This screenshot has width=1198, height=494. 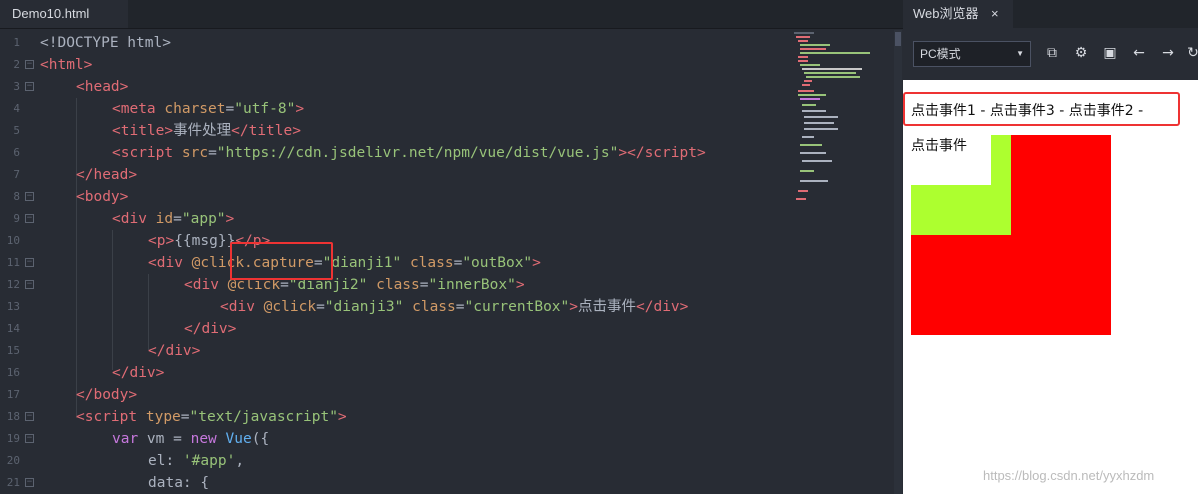 I want to click on text-node: 事件处理, so click(x=202, y=131).